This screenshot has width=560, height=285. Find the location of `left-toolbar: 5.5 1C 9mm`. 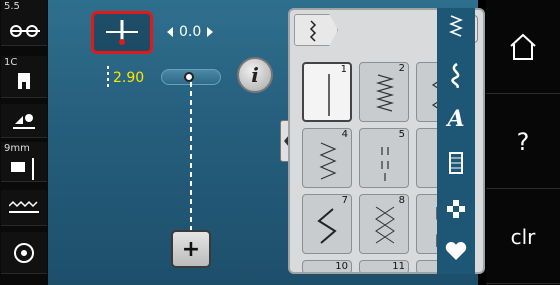

left-toolbar: 5.5 1C 9mm is located at coordinates (24, 142).